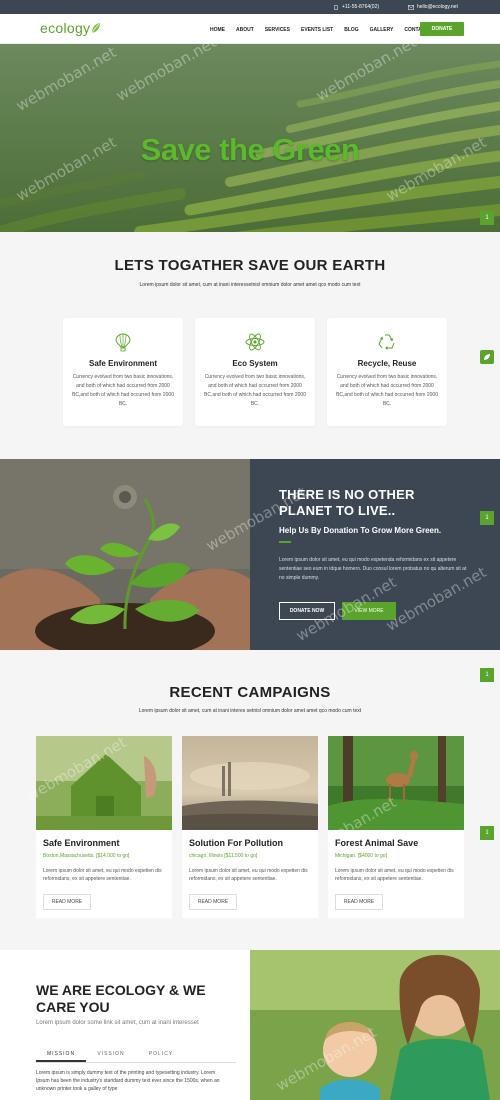 The height and width of the screenshot is (1100, 500). What do you see at coordinates (223, 856) in the screenshot?
I see `campaign-meta: chicago, Illinois [$11,500 to go]` at bounding box center [223, 856].